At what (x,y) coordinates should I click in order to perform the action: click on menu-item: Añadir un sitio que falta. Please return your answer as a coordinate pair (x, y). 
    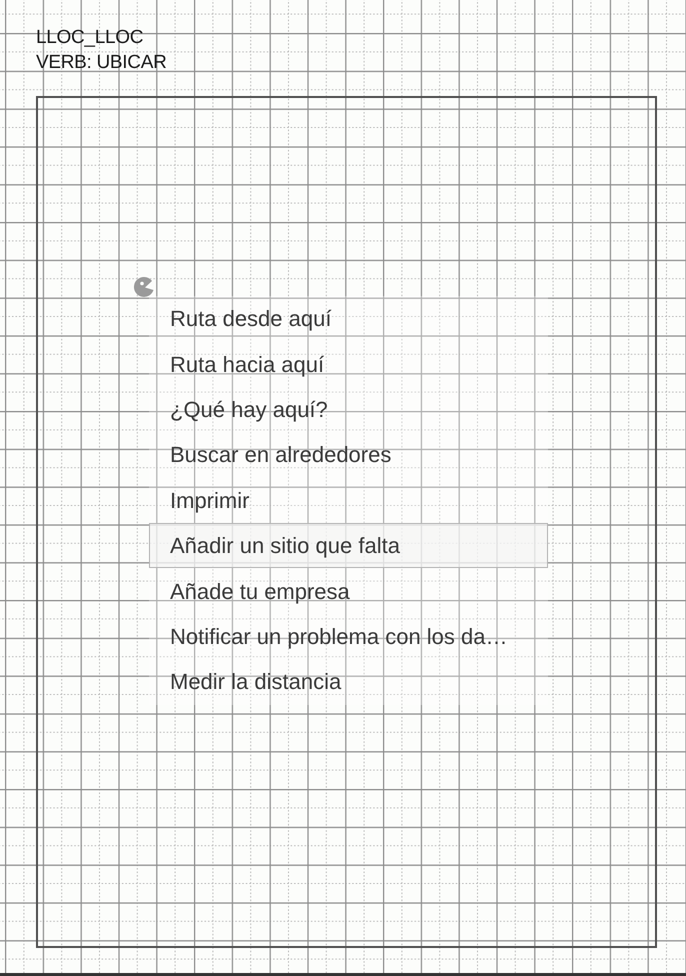
    Looking at the image, I should click on (348, 545).